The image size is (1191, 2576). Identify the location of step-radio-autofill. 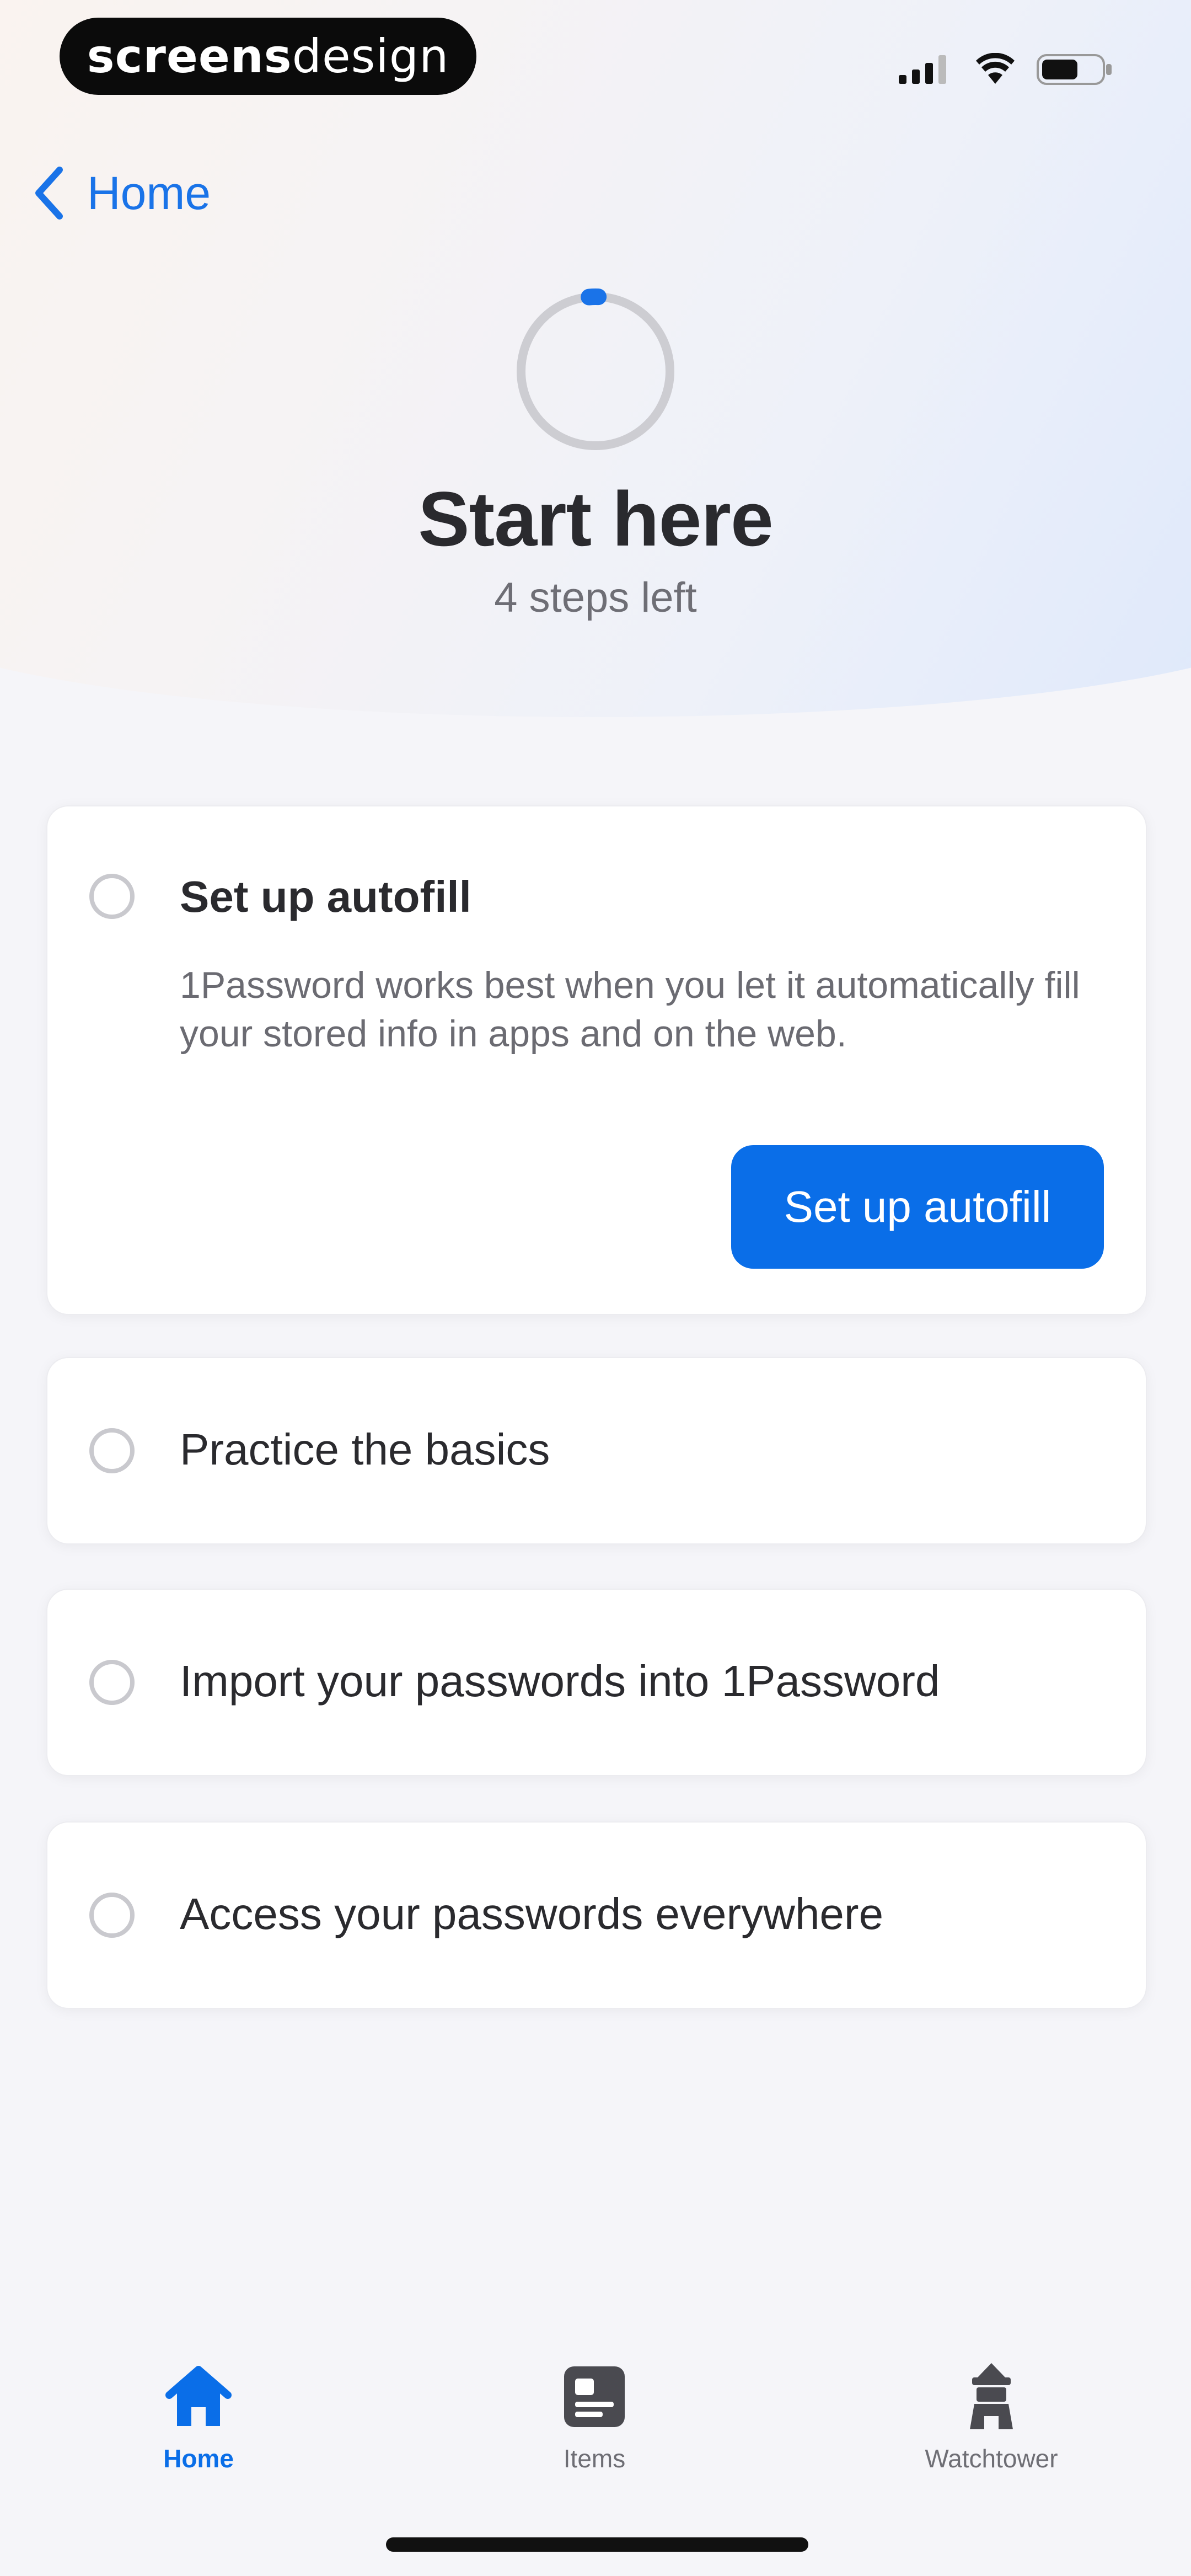
(112, 896).